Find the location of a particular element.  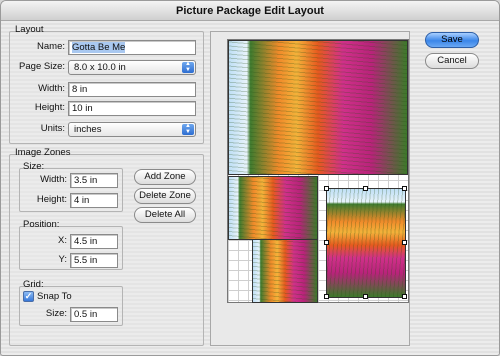

page-size-select: 8.0 x 10.0 in ▲ ▼ is located at coordinates (132, 67).